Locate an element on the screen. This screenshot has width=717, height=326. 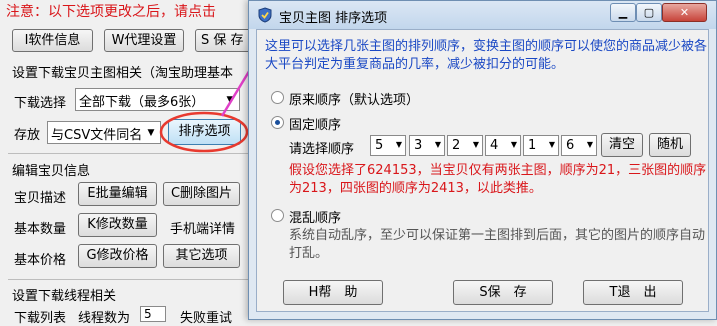
random-button: 随机 is located at coordinates (670, 145).